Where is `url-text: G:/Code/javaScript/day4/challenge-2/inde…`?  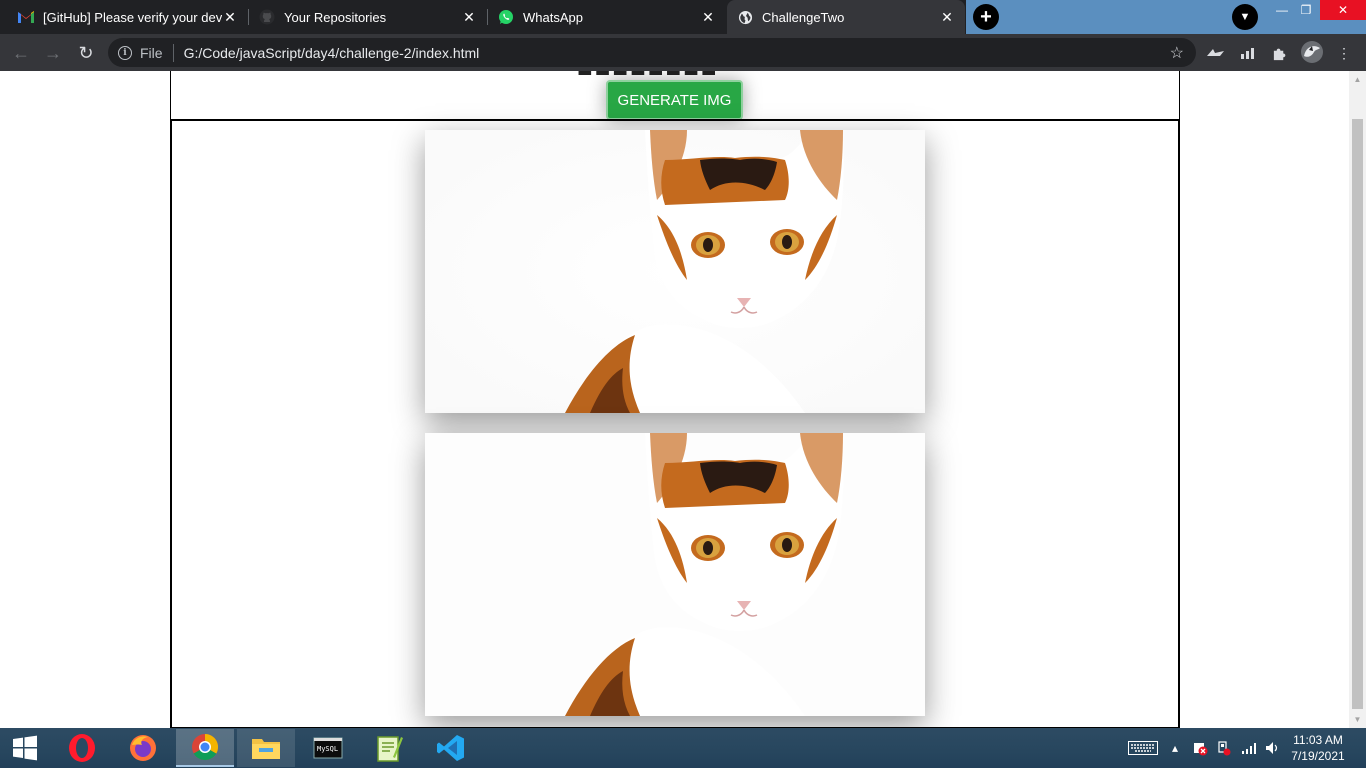 url-text: G:/Code/javaScript/day4/challenge-2/inde… is located at coordinates (332, 53).